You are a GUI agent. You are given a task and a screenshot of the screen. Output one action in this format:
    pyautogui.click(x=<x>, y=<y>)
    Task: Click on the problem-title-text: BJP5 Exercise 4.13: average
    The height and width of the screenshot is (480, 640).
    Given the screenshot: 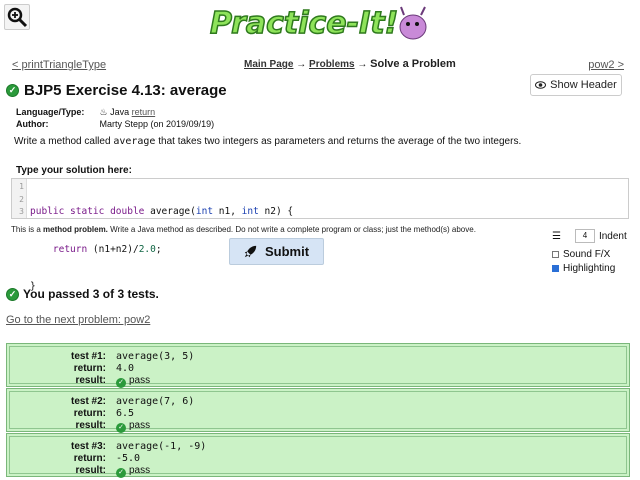 What is the action you would take?
    pyautogui.click(x=125, y=90)
    